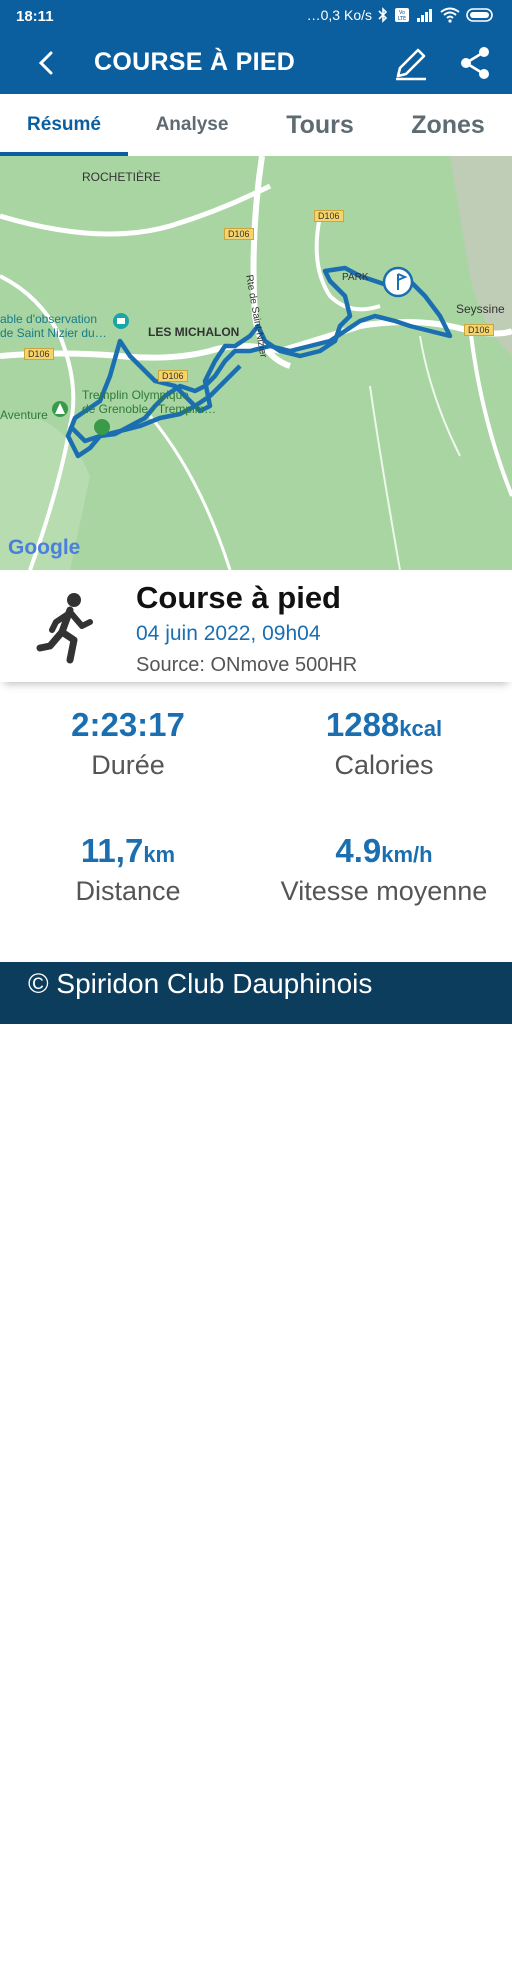 This screenshot has width=512, height=1966. Describe the element at coordinates (135, 395) in the screenshot. I see `map-label-tremplin-1: Tremplin Olympique` at that location.